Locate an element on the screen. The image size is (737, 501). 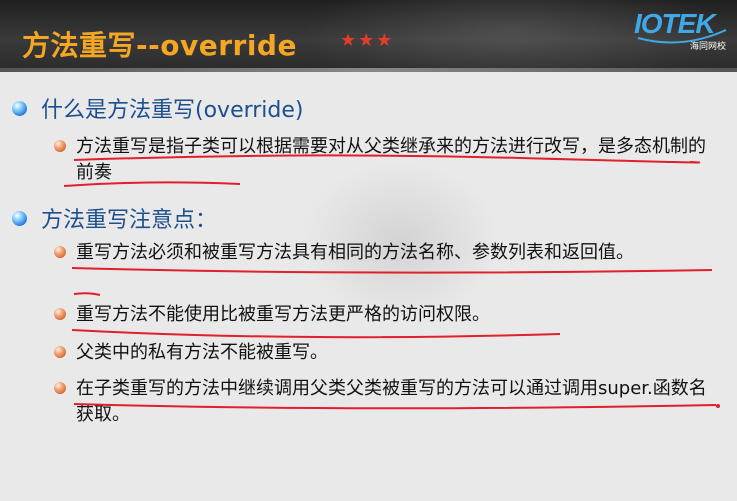
list-item: 重写方法必须和被重写方法具有相同的方法名称、参数列表和返回值。 is located at coordinates (384, 253).